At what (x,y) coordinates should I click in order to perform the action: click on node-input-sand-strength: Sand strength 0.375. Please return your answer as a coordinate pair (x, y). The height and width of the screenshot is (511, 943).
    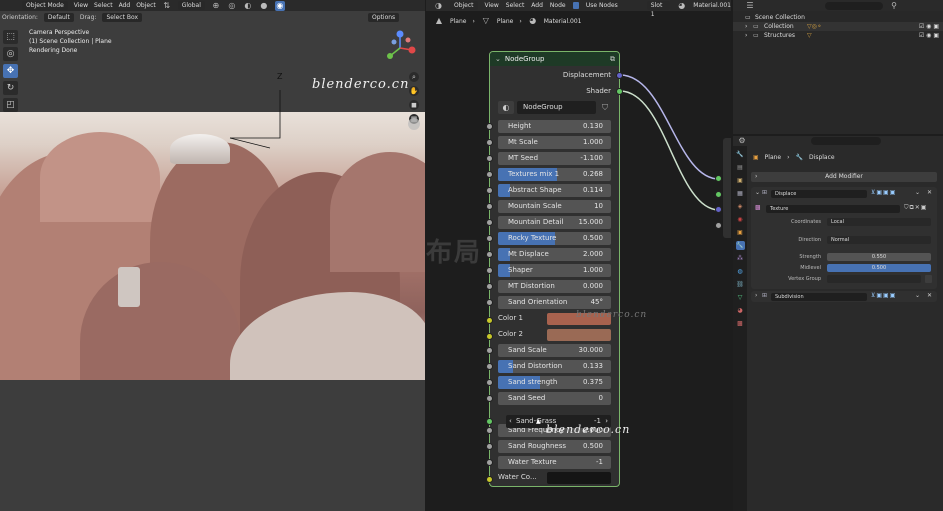
    Looking at the image, I should click on (554, 382).